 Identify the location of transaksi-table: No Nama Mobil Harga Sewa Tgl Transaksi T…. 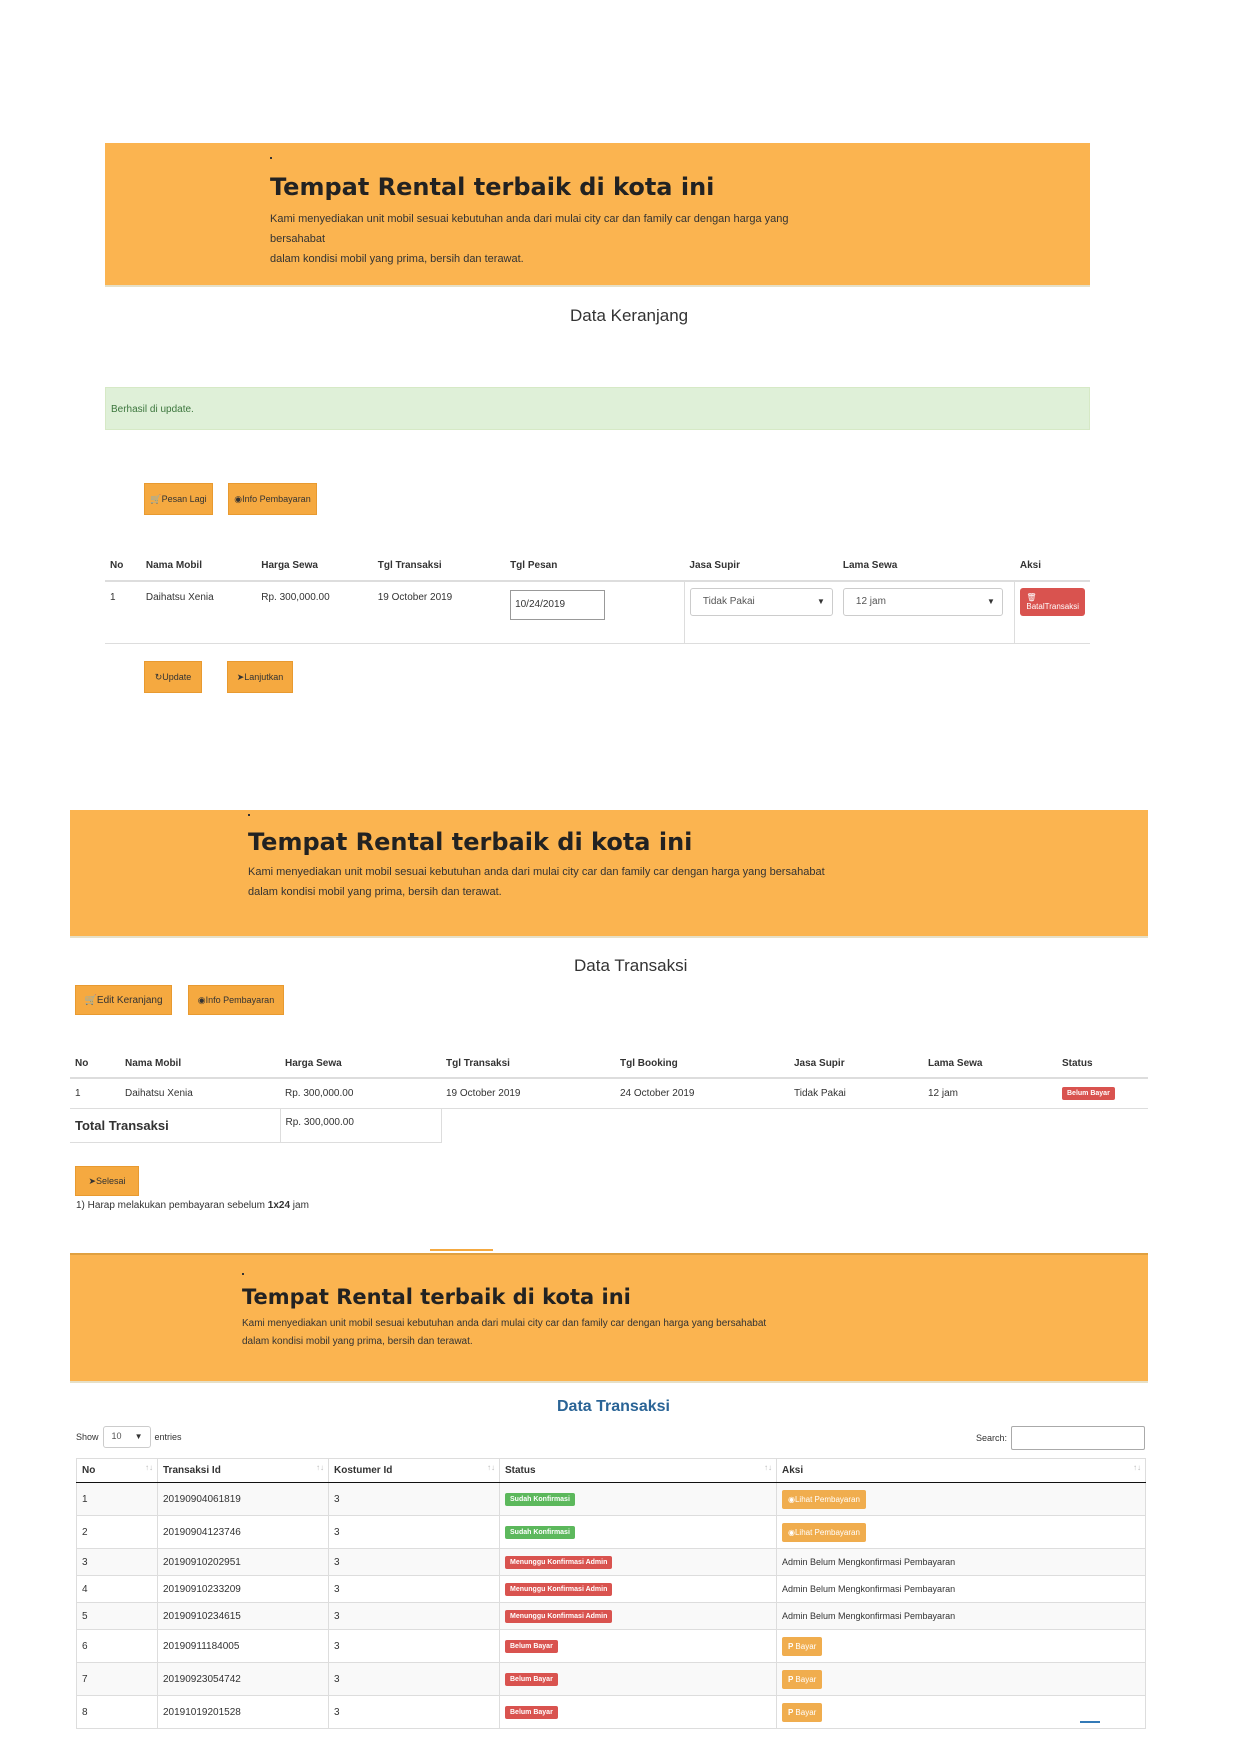
(609, 1096).